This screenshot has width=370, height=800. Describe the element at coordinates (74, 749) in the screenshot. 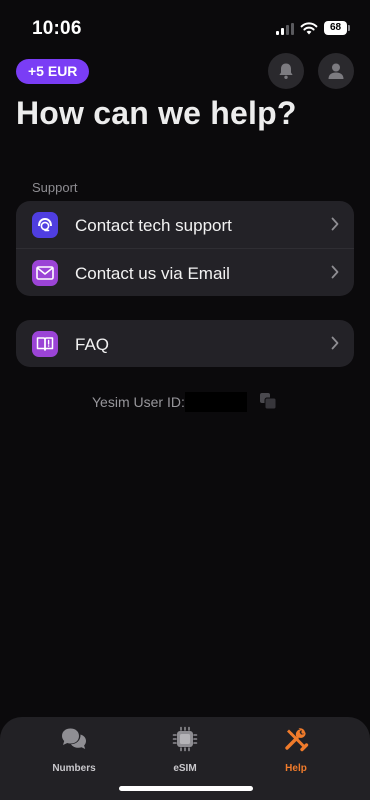

I see `tab-numbers: Numbers` at that location.